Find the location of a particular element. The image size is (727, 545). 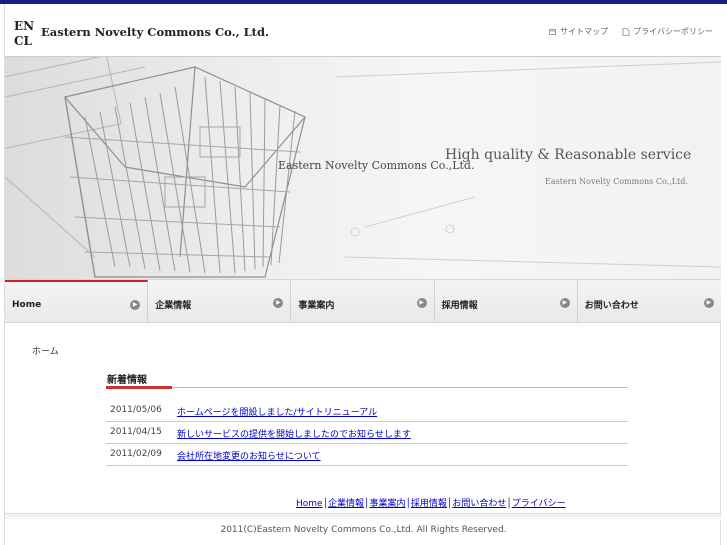

privacy-policy-label: プライバシーポリシー is located at coordinates (673, 31).